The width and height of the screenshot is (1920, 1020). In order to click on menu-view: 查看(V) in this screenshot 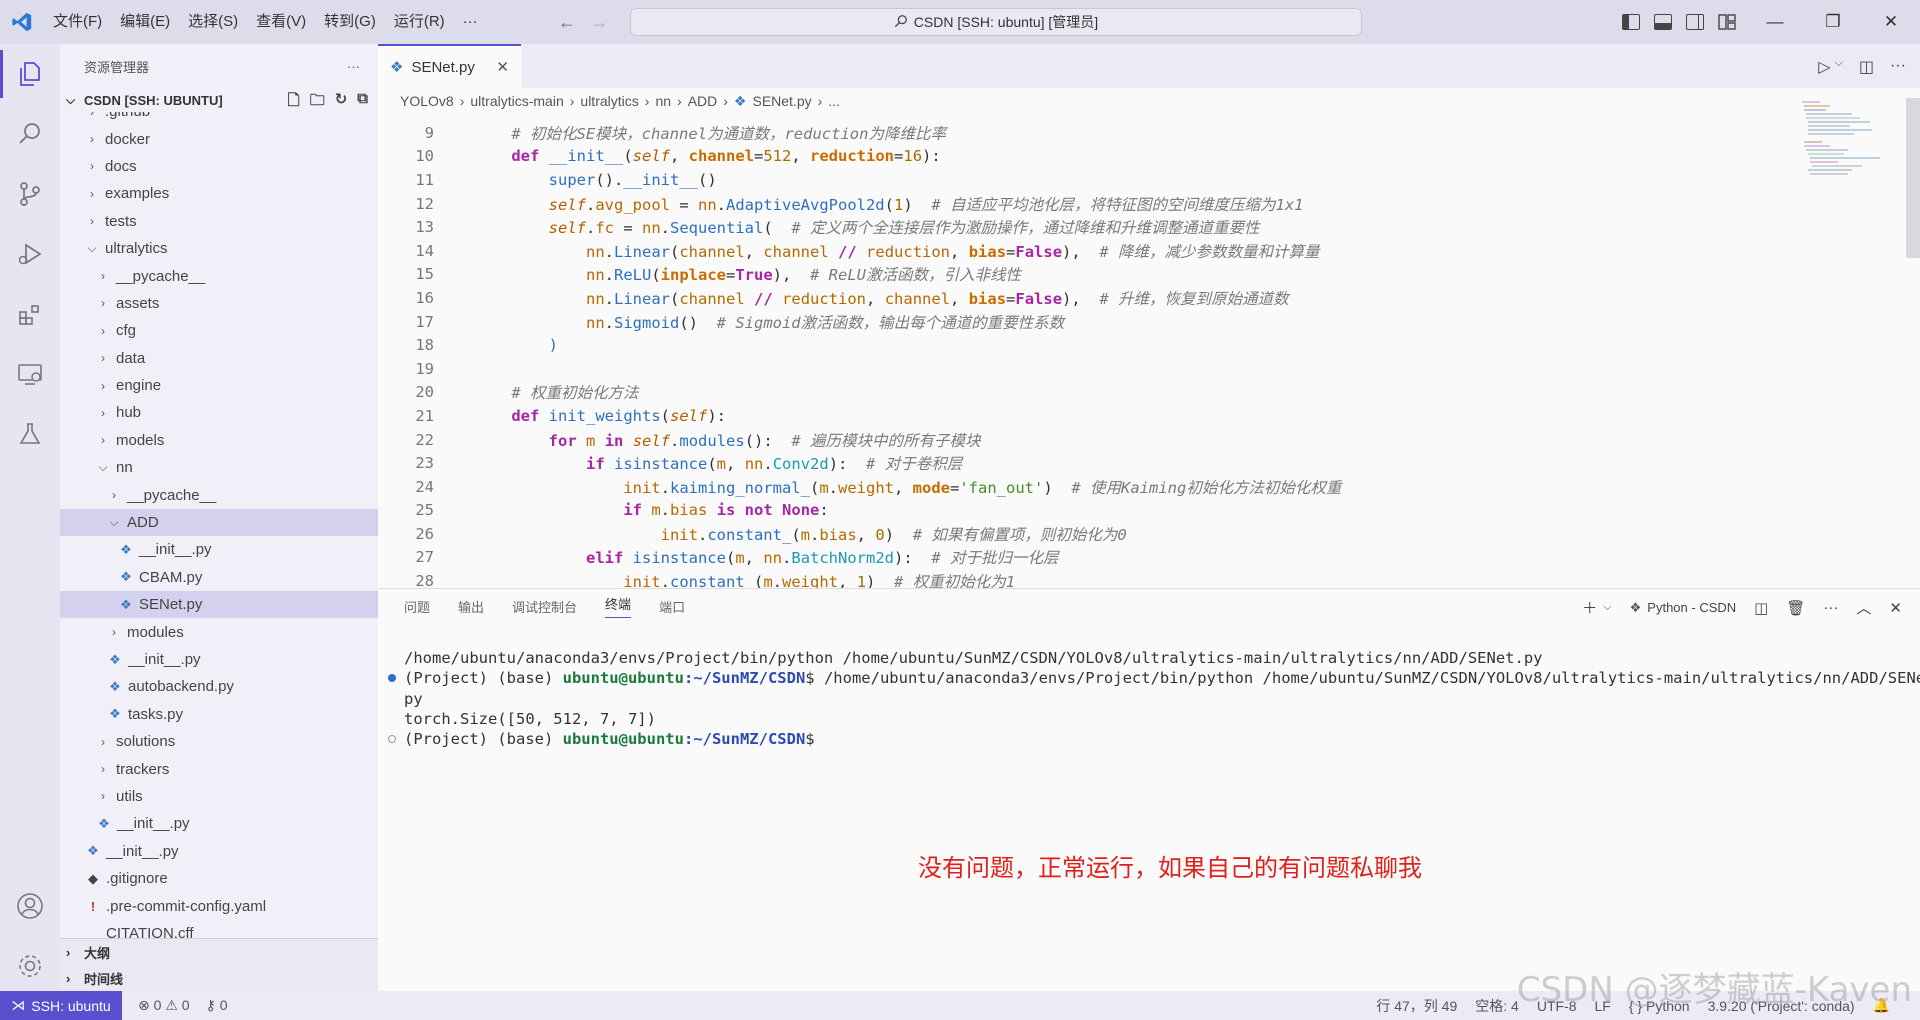, I will do `click(281, 22)`.